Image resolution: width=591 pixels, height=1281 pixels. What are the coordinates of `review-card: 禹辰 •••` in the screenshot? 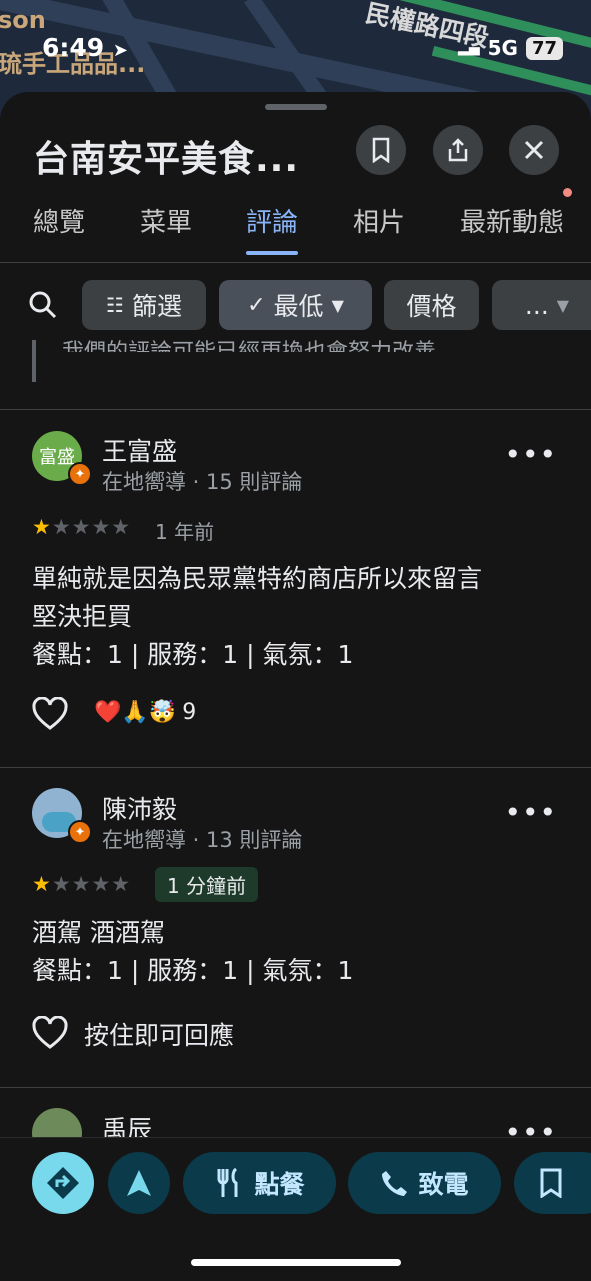 It's located at (295, 1112).